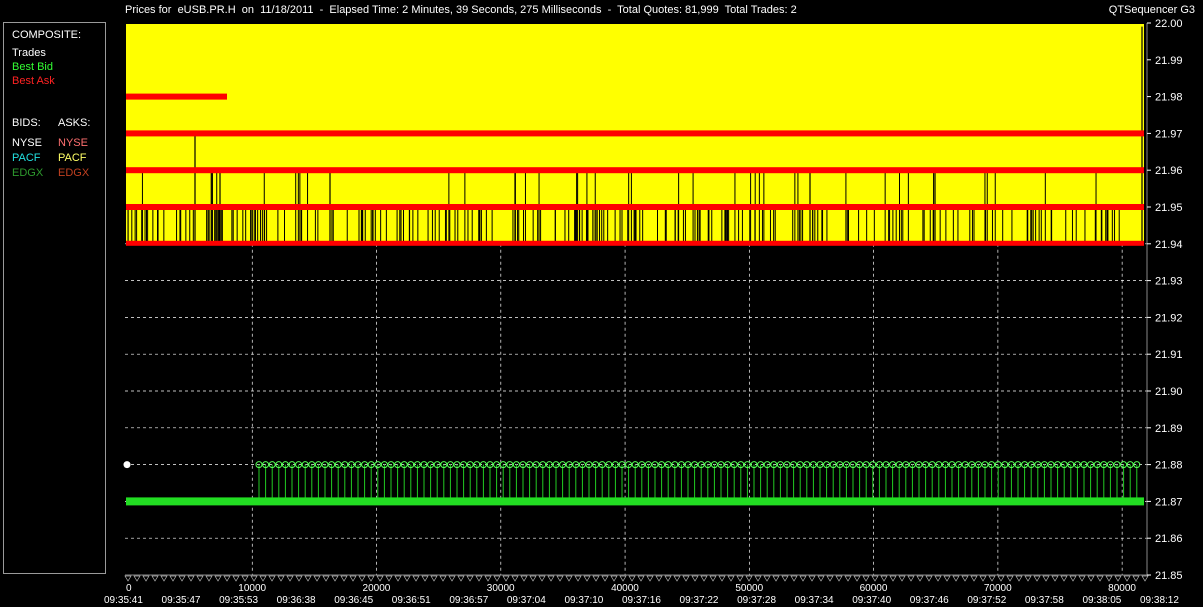 The image size is (1203, 607). What do you see at coordinates (176, 96) in the screenshot?
I see `ask-line-21.98` at bounding box center [176, 96].